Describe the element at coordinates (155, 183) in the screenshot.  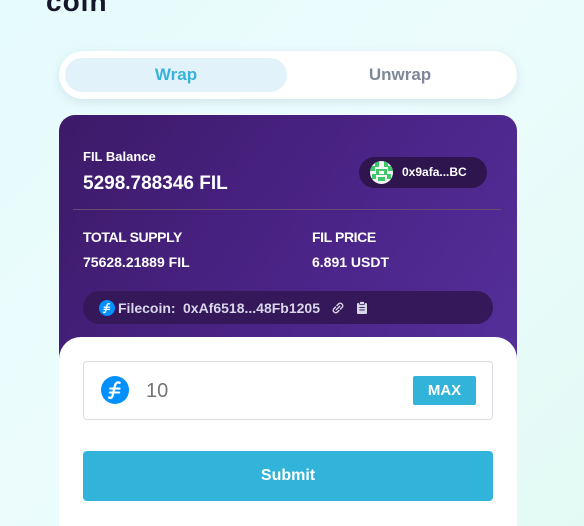
I see `balance-value: 5298.788346 FIL` at that location.